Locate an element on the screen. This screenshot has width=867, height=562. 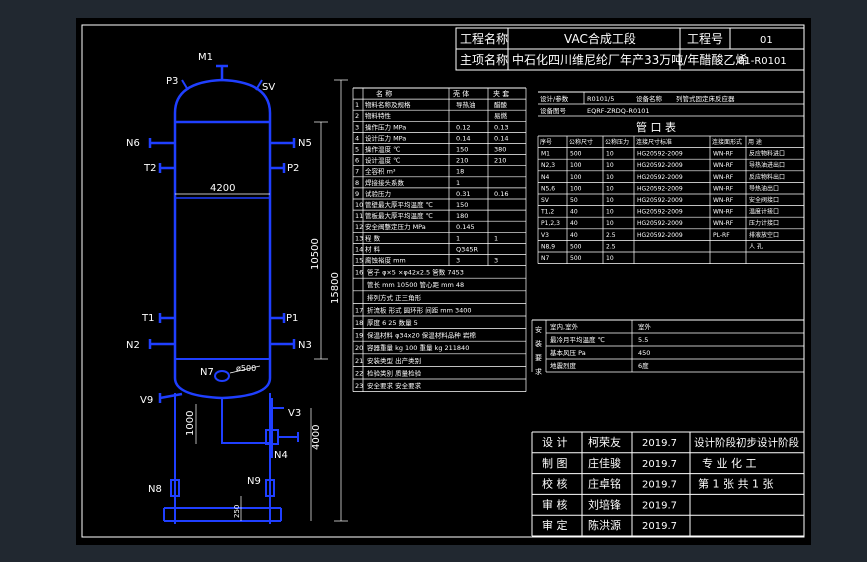
nozzle-label-v9: V9 is located at coordinates (146, 400).